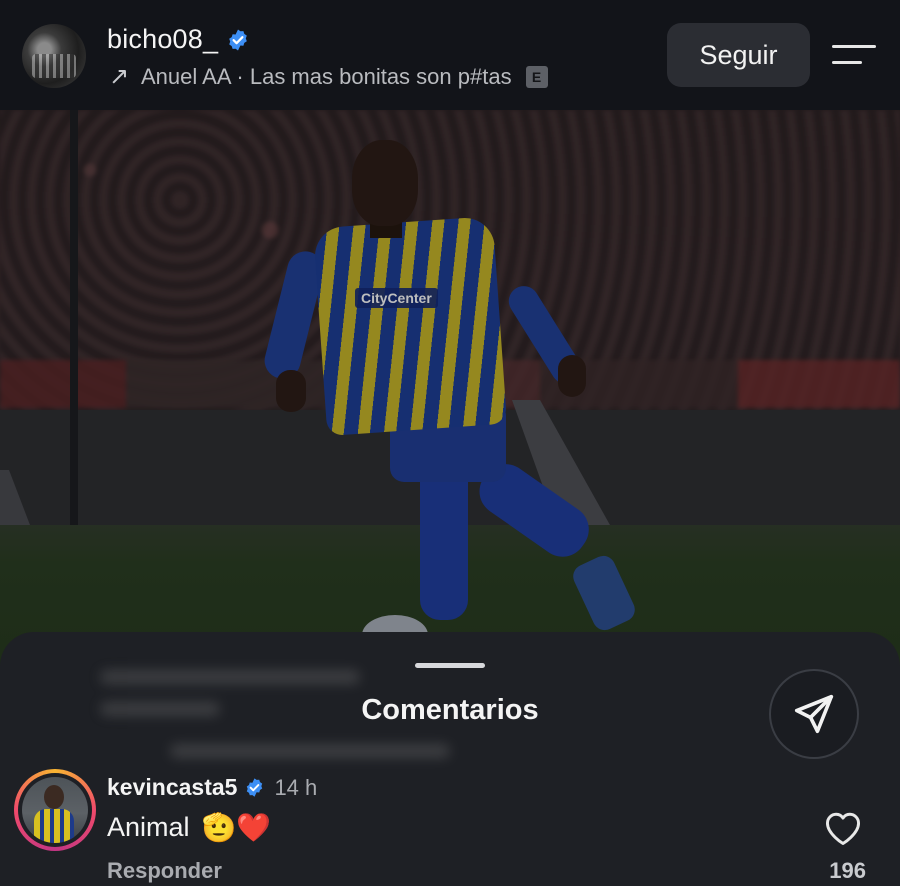  Describe the element at coordinates (119, 76) in the screenshot. I see `music-arrow-icon: ↗` at that location.